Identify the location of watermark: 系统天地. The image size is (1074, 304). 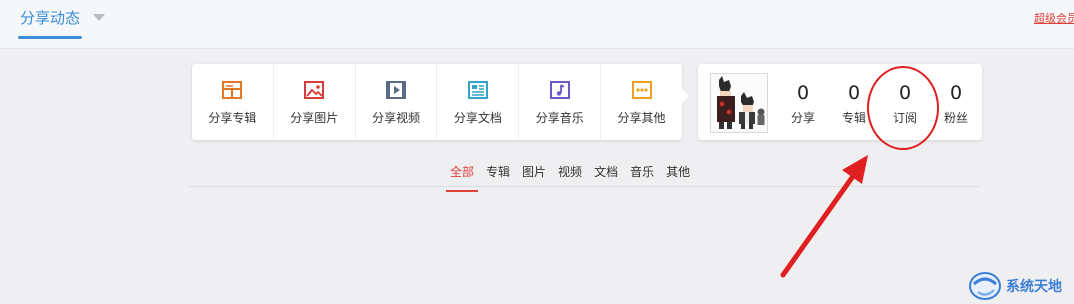
(1015, 286).